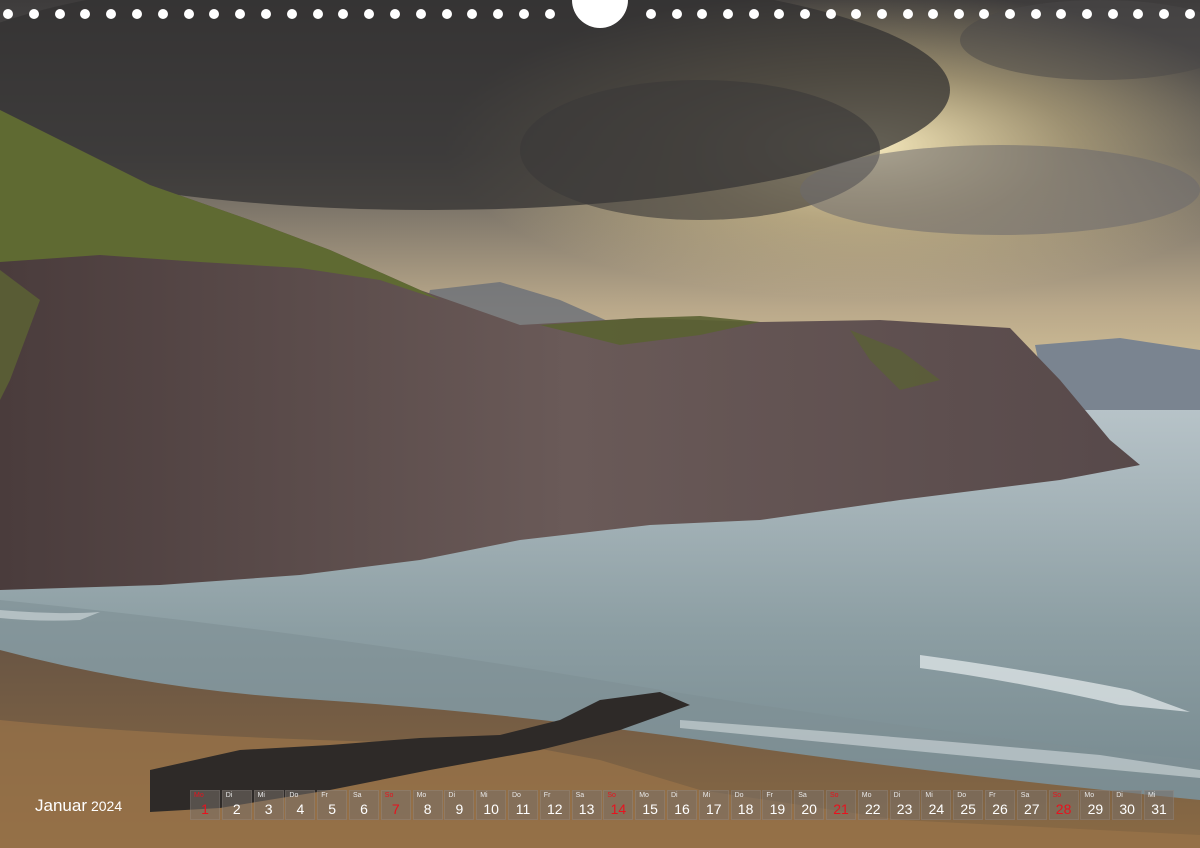 Image resolution: width=1200 pixels, height=848 pixels. I want to click on calendar-day: So 28, so click(1063, 805).